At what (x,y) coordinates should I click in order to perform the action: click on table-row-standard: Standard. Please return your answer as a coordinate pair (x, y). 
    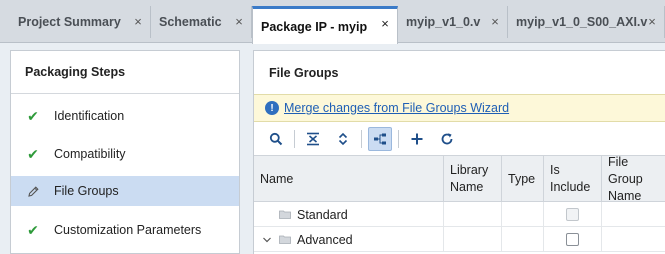
    Looking at the image, I should click on (459, 214).